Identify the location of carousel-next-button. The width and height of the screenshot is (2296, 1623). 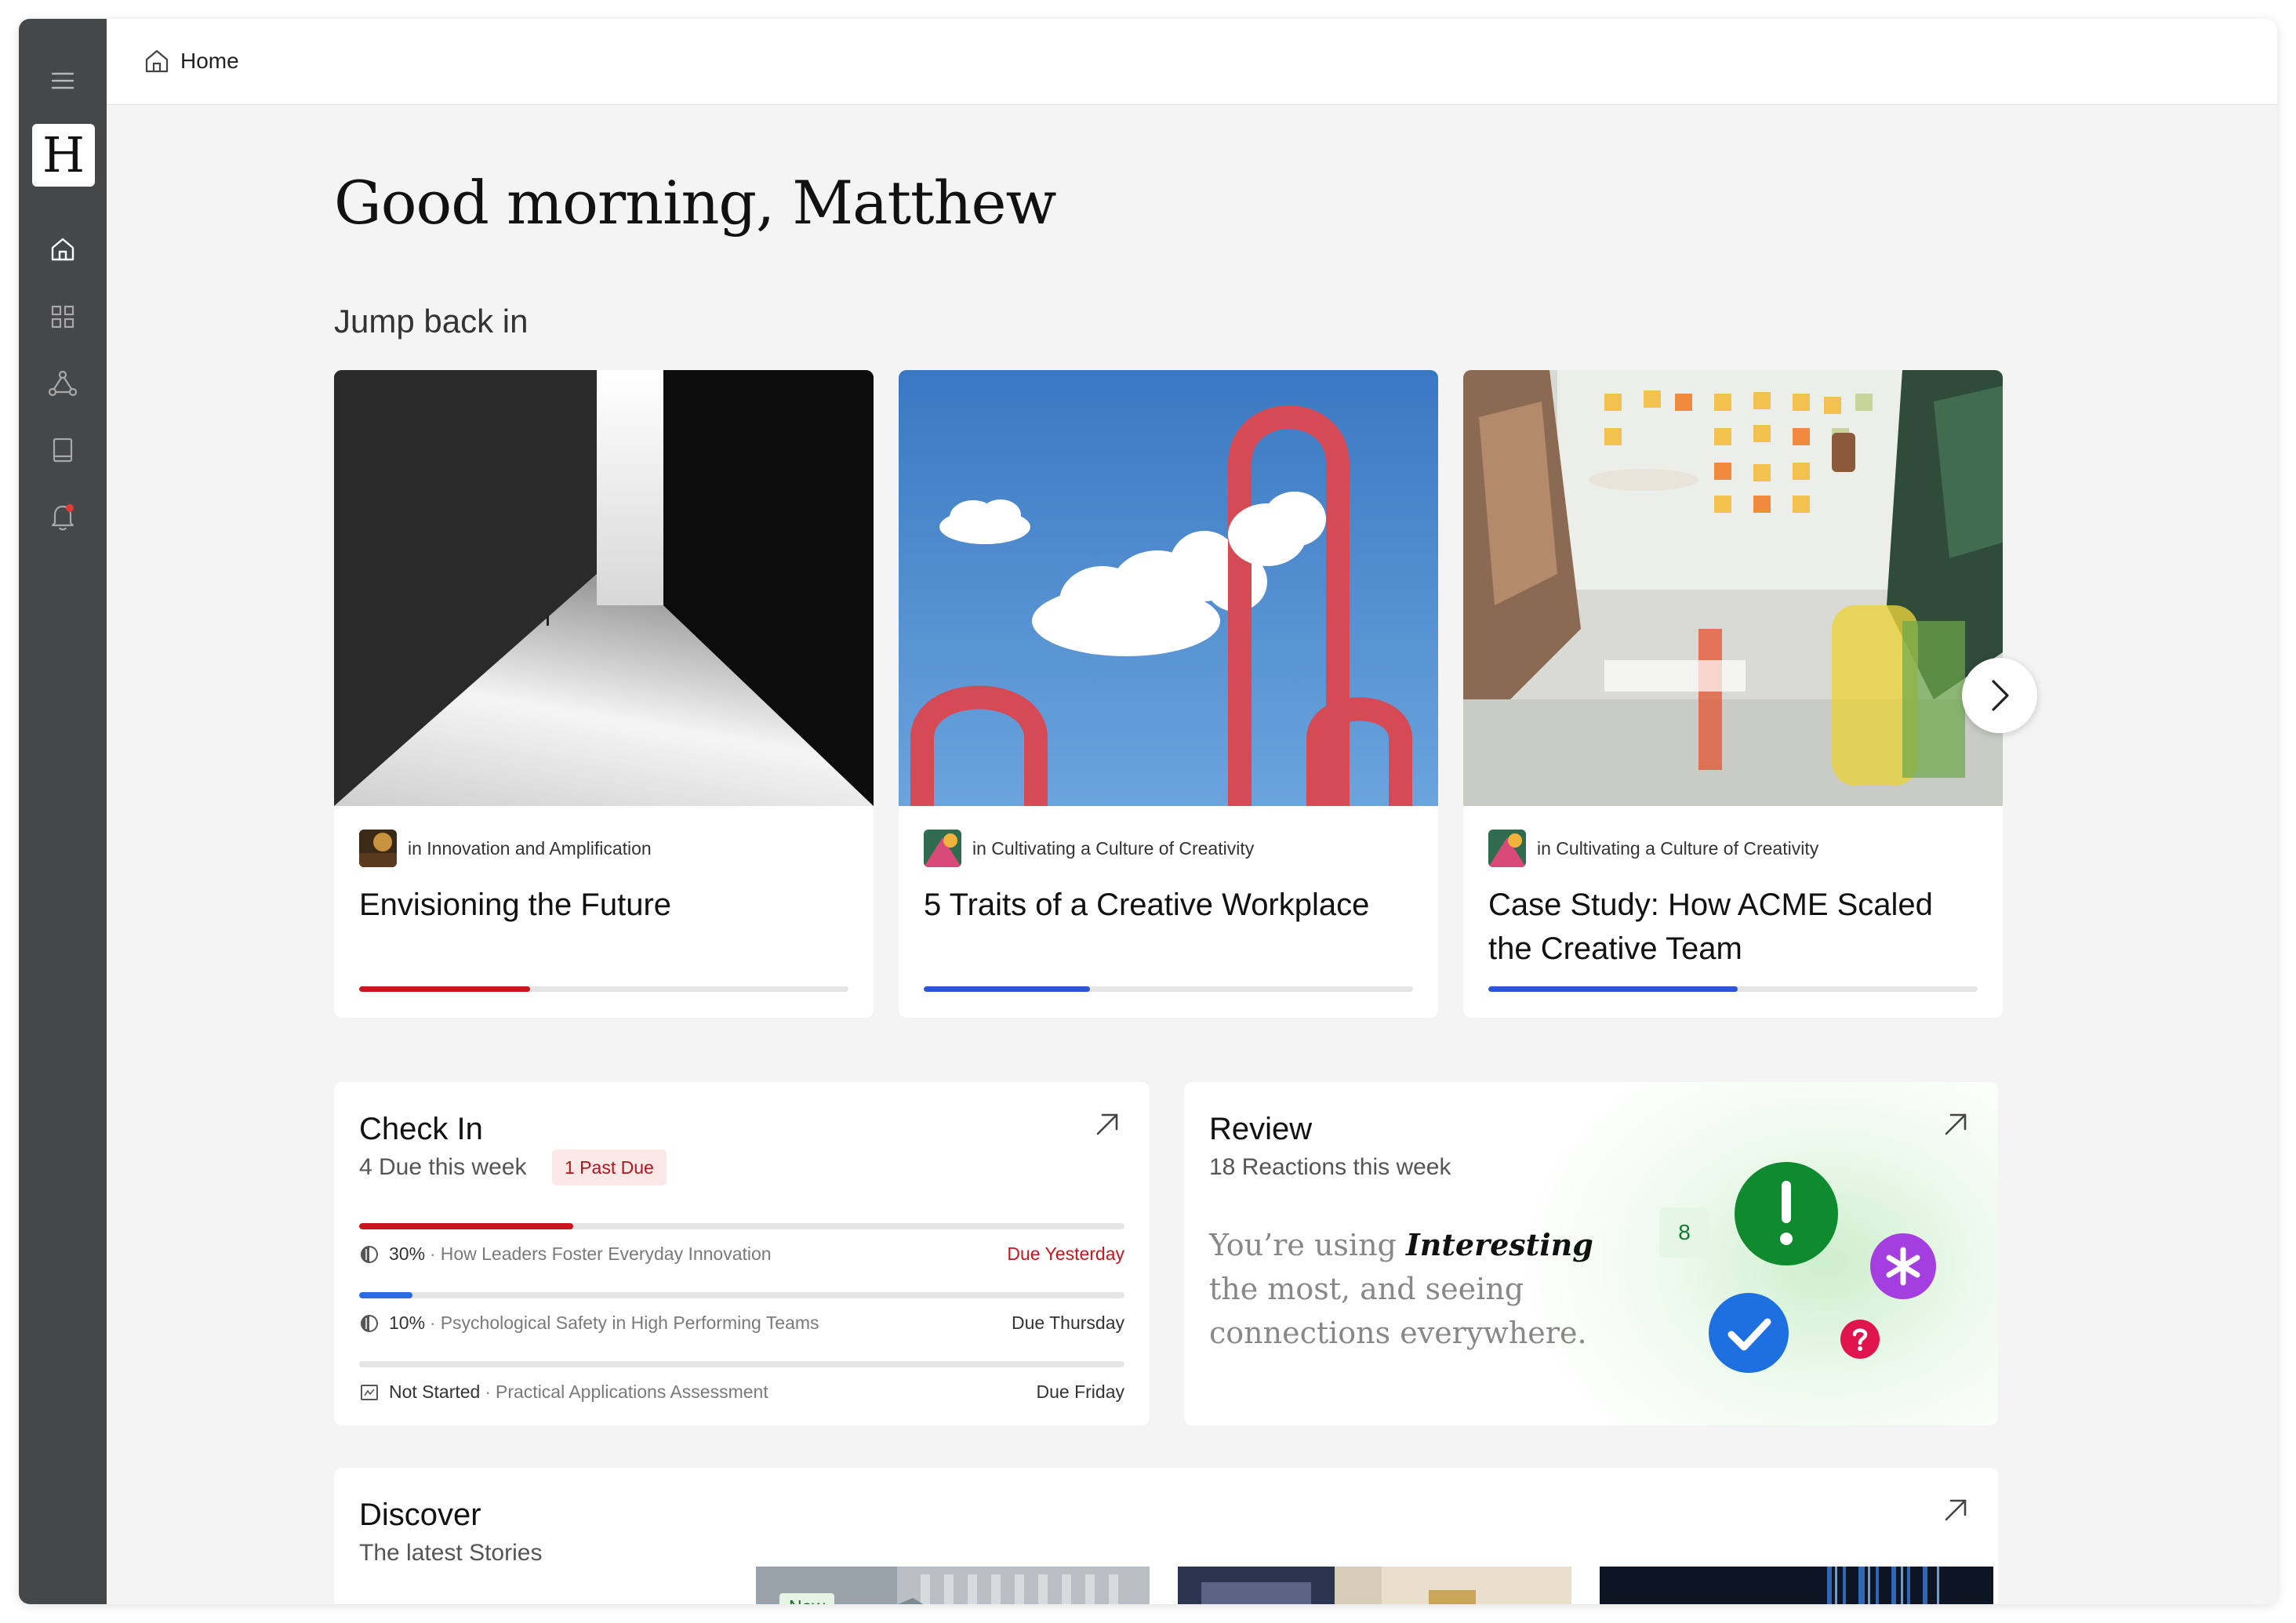
(1999, 695).